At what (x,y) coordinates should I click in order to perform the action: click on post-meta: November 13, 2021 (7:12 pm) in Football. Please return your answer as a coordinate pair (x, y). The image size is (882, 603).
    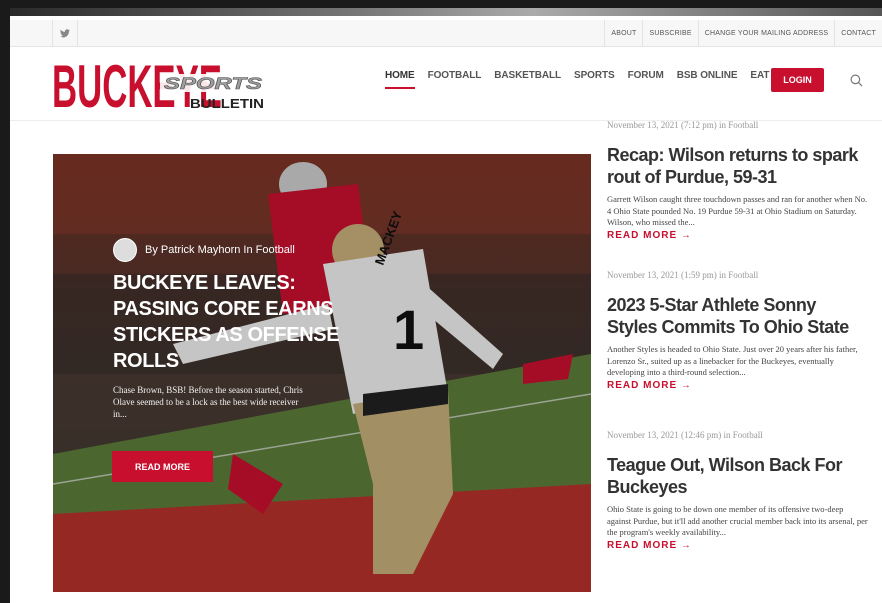
    Looking at the image, I should click on (683, 125).